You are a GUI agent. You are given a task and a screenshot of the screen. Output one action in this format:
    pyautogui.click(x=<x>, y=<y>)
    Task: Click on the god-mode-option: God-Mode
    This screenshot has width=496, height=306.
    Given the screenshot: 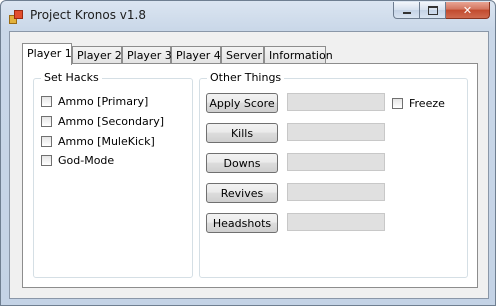 What is the action you would take?
    pyautogui.click(x=77, y=160)
    